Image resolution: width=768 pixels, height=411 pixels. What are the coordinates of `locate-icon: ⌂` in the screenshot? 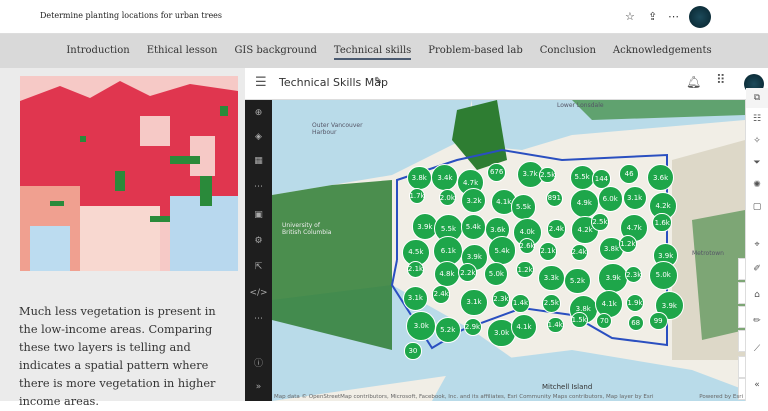 It's located at (757, 295).